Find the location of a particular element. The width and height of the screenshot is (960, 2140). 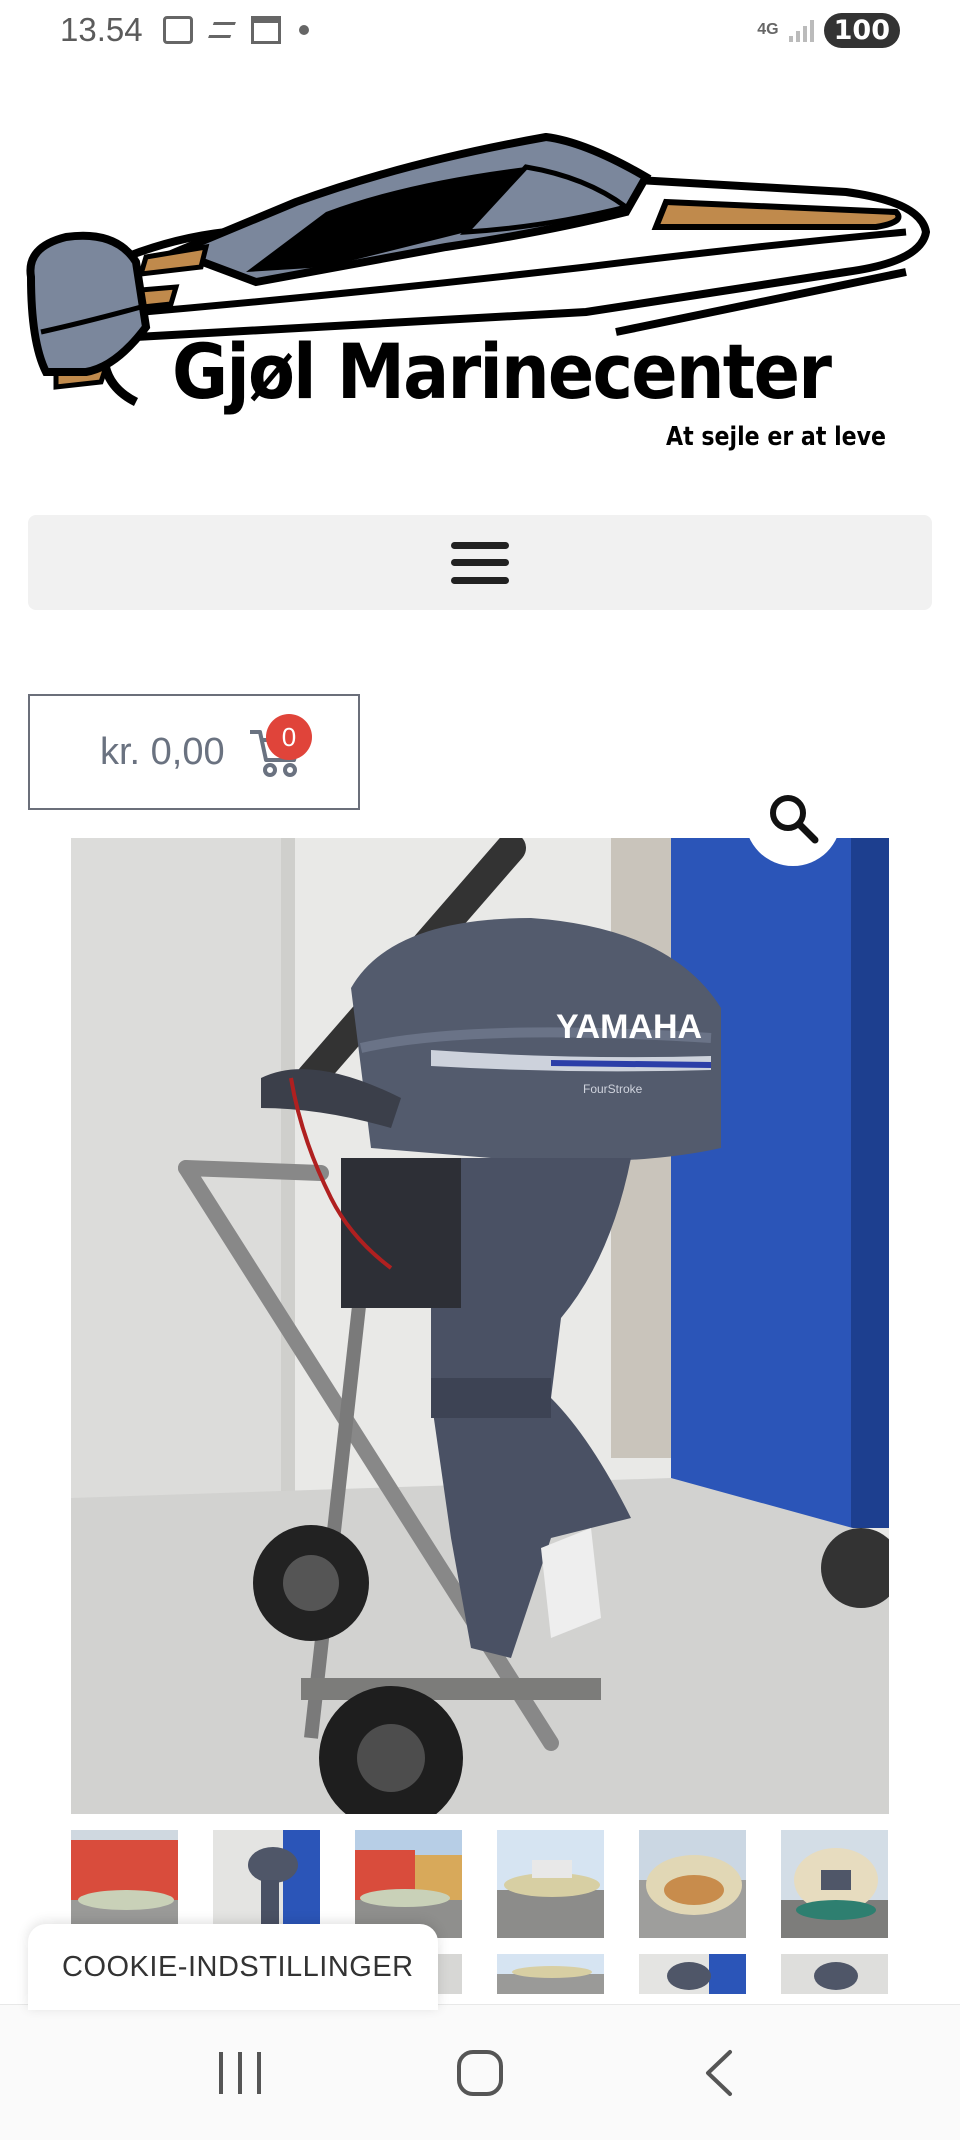

cookie-settings-button: COOKIE-INDSTILLINGER is located at coordinates (233, 1967).